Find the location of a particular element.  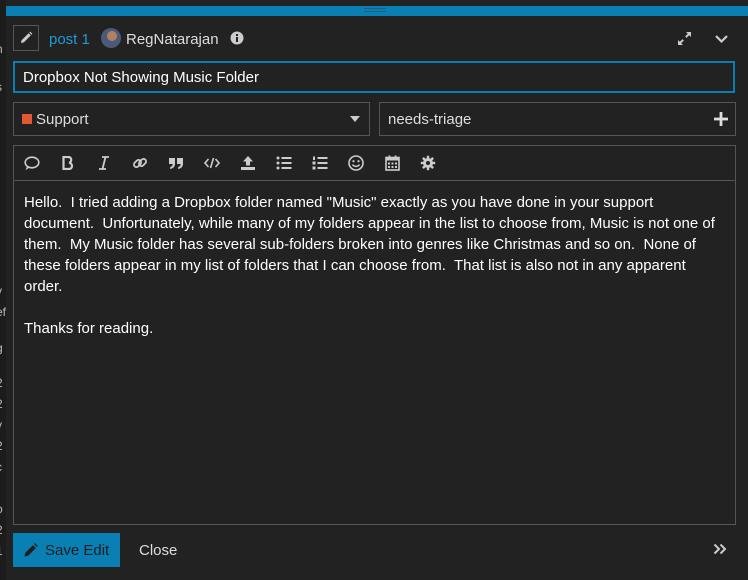

upload-icon is located at coordinates (248, 163).